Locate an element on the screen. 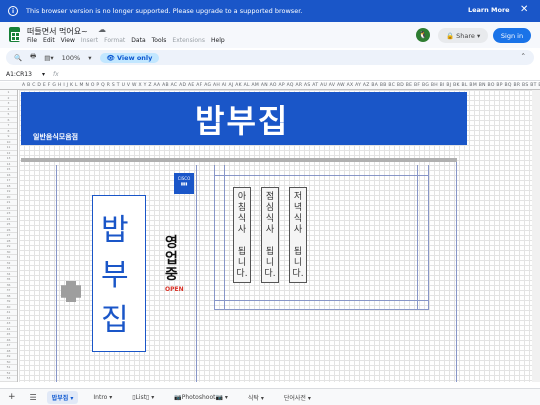 Image resolution: width=540 pixels, height=405 pixels. sheet-tab: ▯List▯ ▾ is located at coordinates (143, 397).